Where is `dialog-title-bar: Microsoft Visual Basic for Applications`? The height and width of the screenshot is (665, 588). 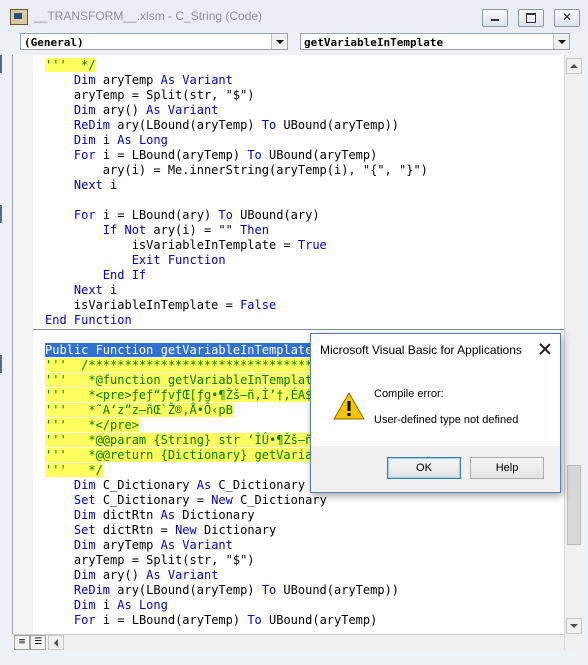 dialog-title-bar: Microsoft Visual Basic for Applications is located at coordinates (435, 349).